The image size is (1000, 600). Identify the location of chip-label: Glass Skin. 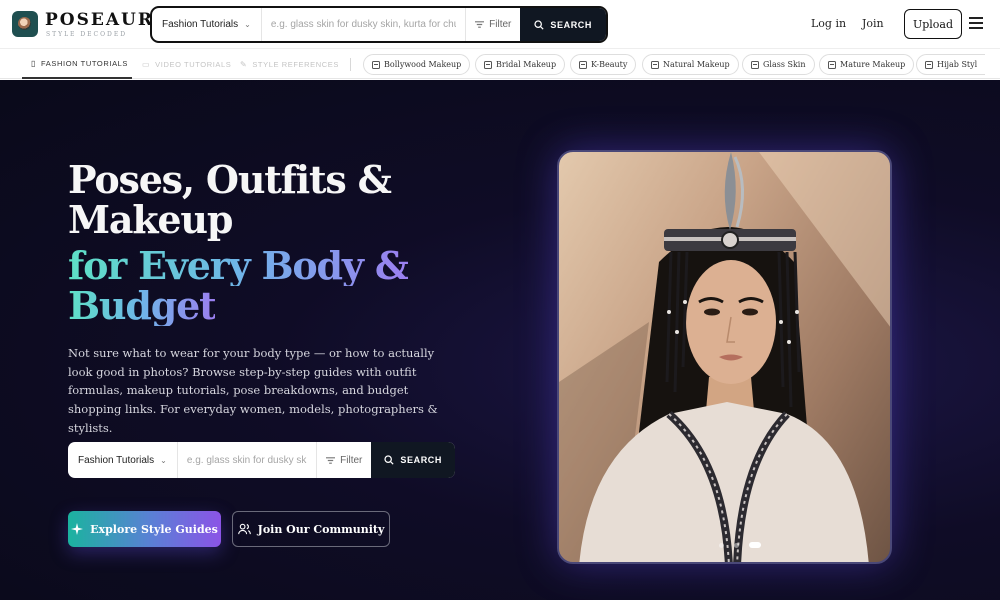
(784, 64).